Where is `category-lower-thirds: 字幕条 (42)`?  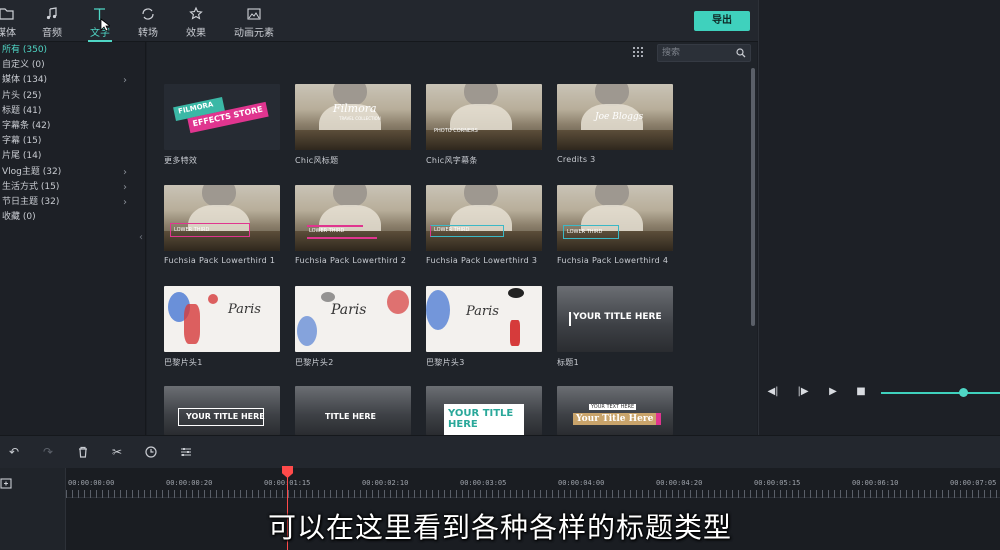
category-lower-thirds: 字幕条 (42) is located at coordinates (72, 126).